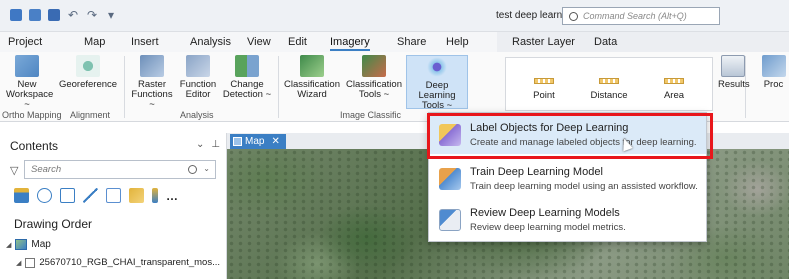 The height and width of the screenshot is (279, 789). Describe the element at coordinates (21, 195) in the screenshot. I see `list-by-drawing-order-icon` at that location.